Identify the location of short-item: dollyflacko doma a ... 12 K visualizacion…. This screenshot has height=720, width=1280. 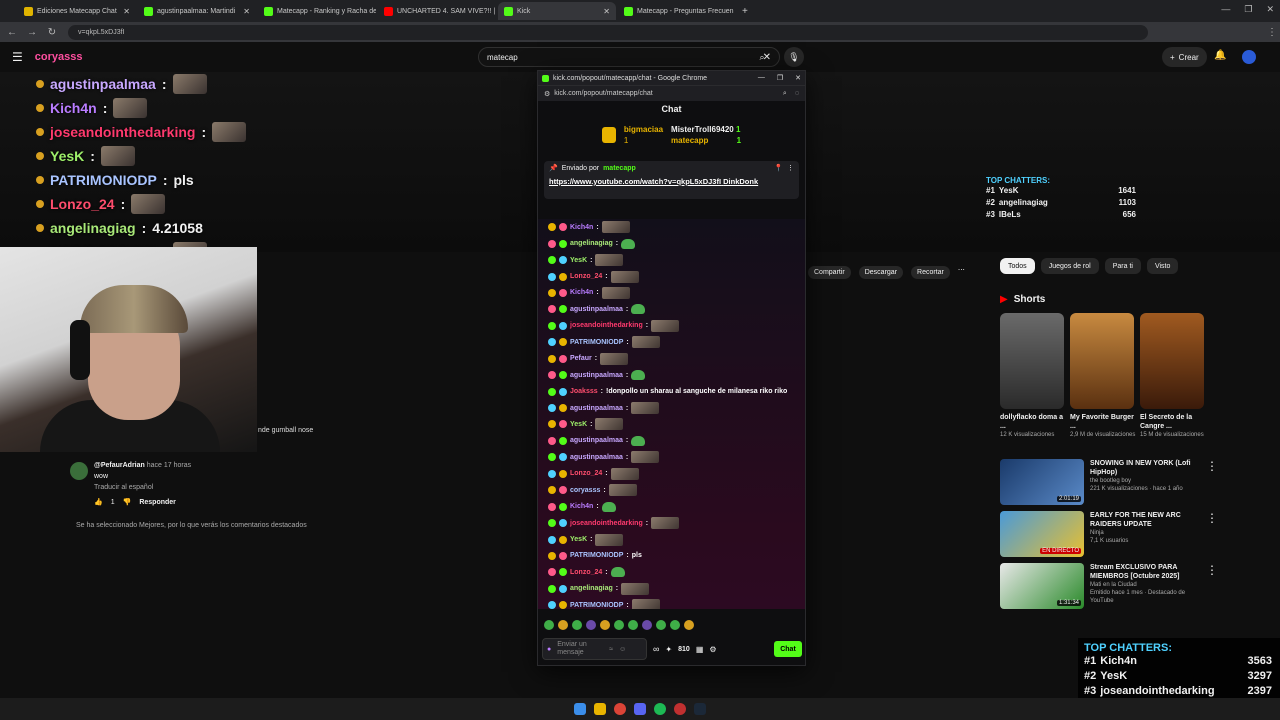
(1033, 376).